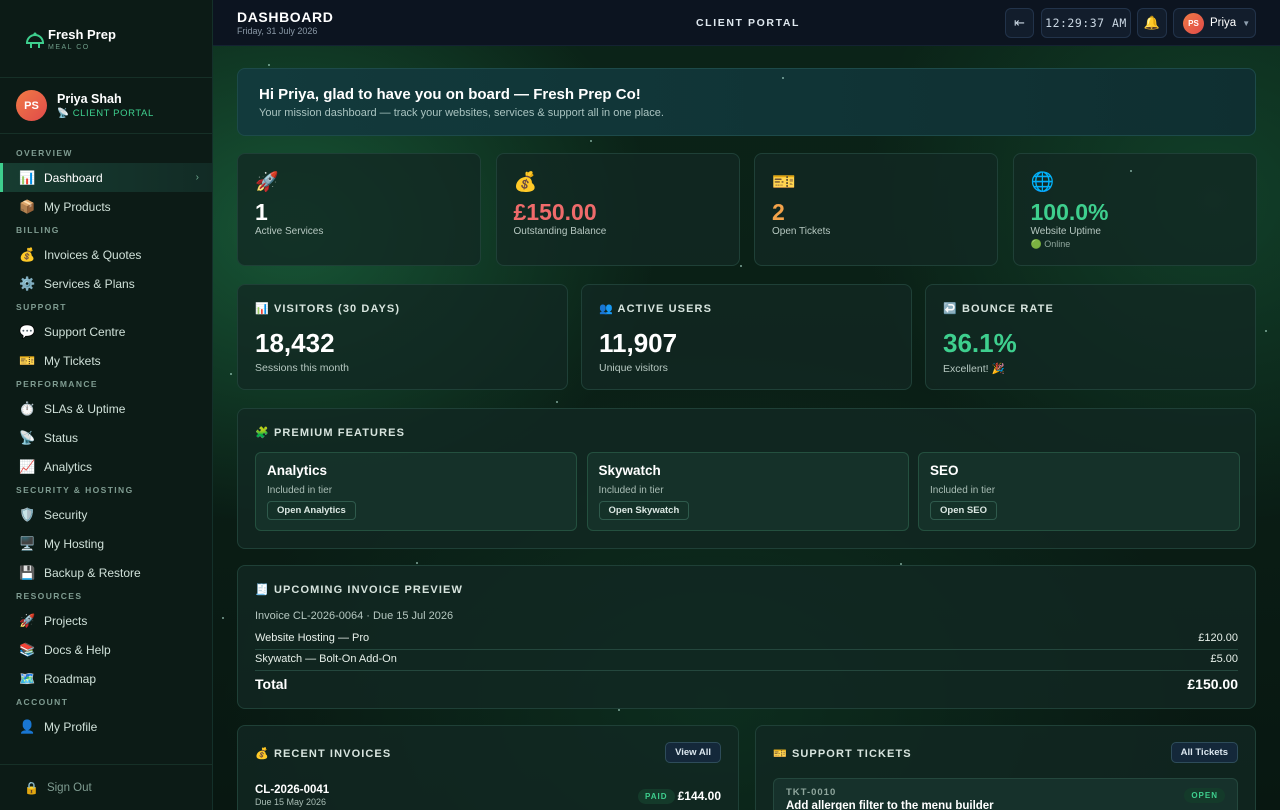  What do you see at coordinates (271, 684) in the screenshot?
I see `invoice-total-label: Total` at bounding box center [271, 684].